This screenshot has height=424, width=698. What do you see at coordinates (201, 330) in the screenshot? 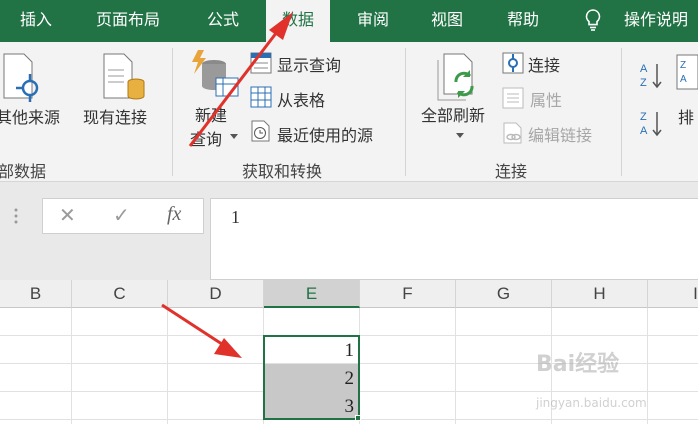
I see `arrow-to-cells` at bounding box center [201, 330].